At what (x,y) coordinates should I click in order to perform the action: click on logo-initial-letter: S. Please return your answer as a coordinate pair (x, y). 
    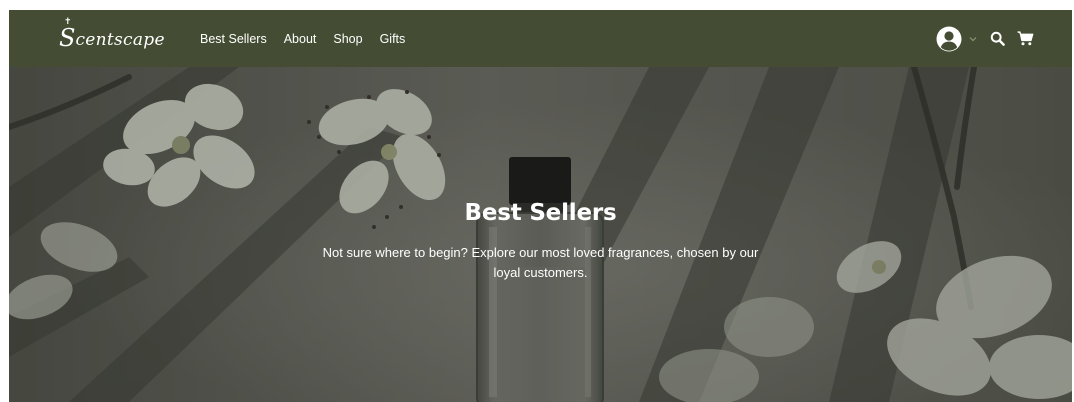
    Looking at the image, I should click on (67, 38).